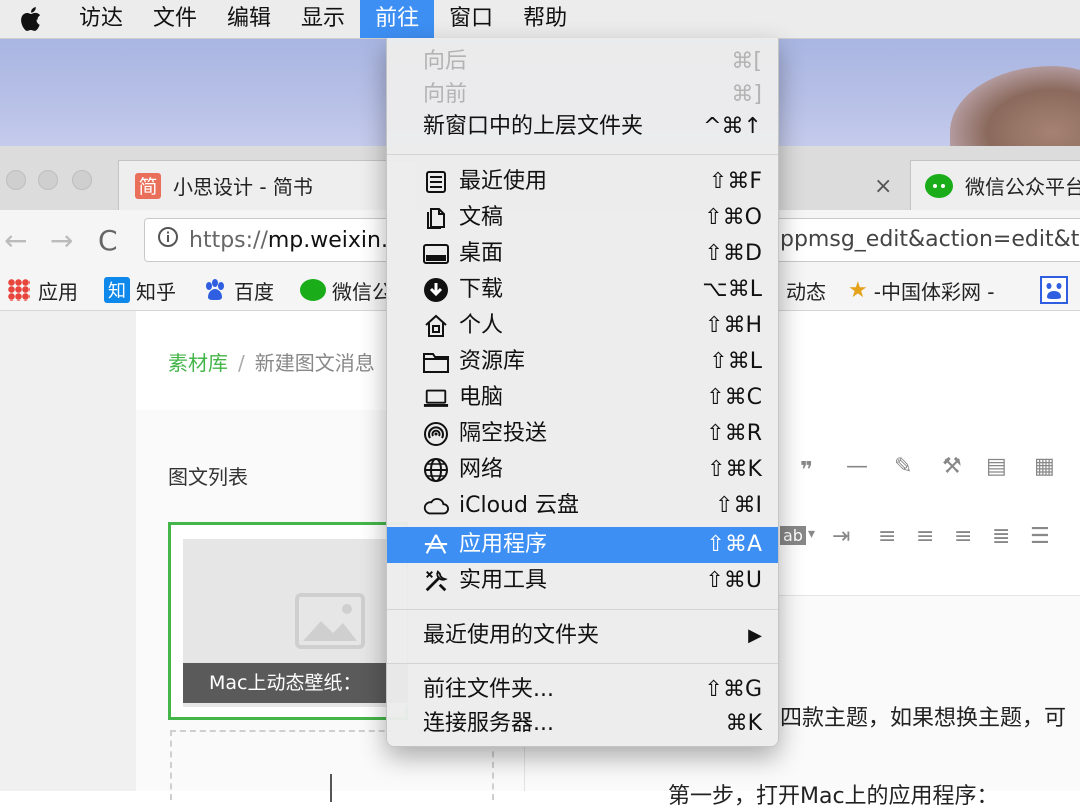 Image resolution: width=1080 pixels, height=810 pixels. I want to click on menu-item-shortcut: ⇧⌘O, so click(733, 217).